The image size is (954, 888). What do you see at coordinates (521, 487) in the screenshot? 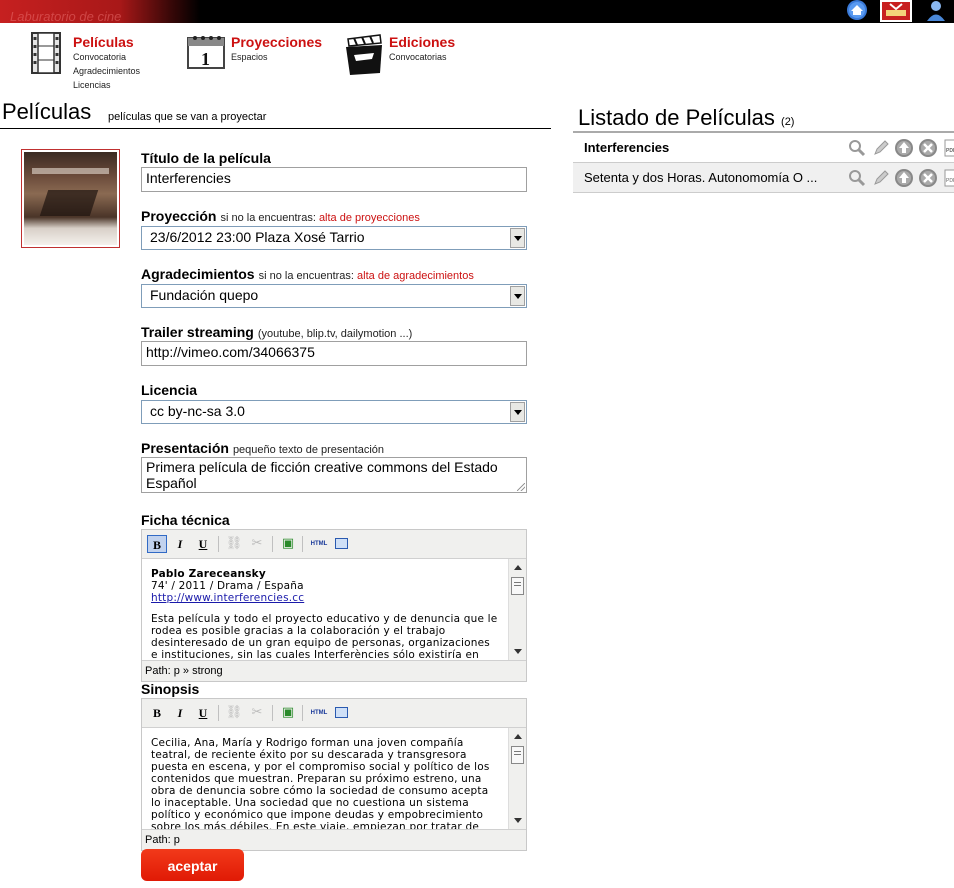
I see `resize-grip-icon` at bounding box center [521, 487].